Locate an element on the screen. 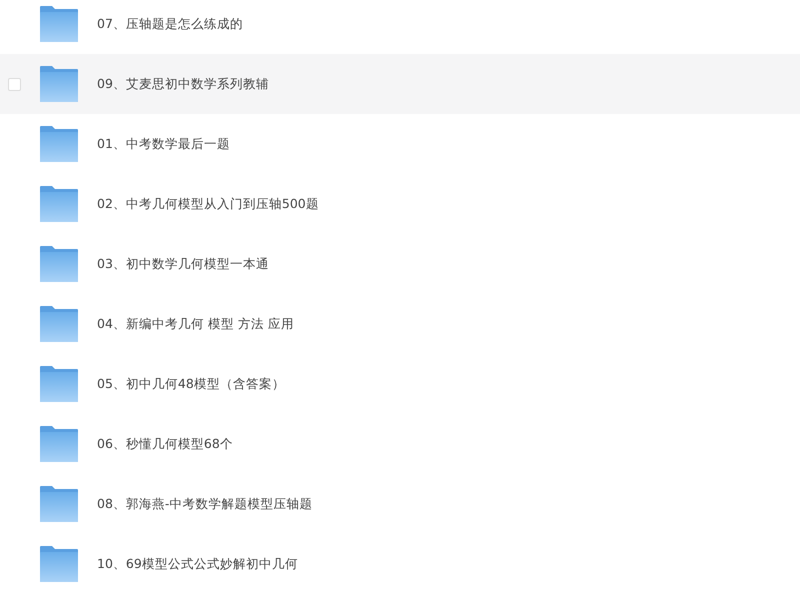 The image size is (800, 594). folder-name: 07、压轴题是怎么练成的 is located at coordinates (170, 24).